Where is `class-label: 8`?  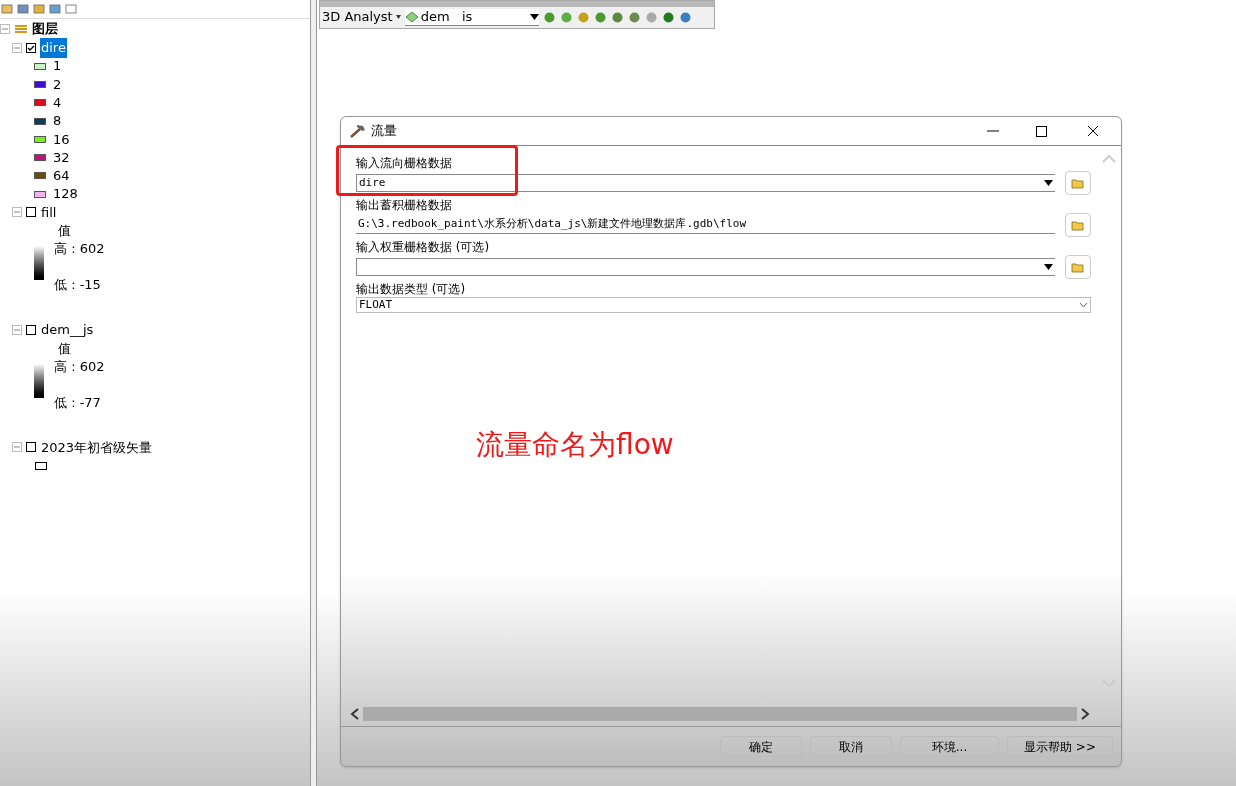
class-label: 8 is located at coordinates (57, 121).